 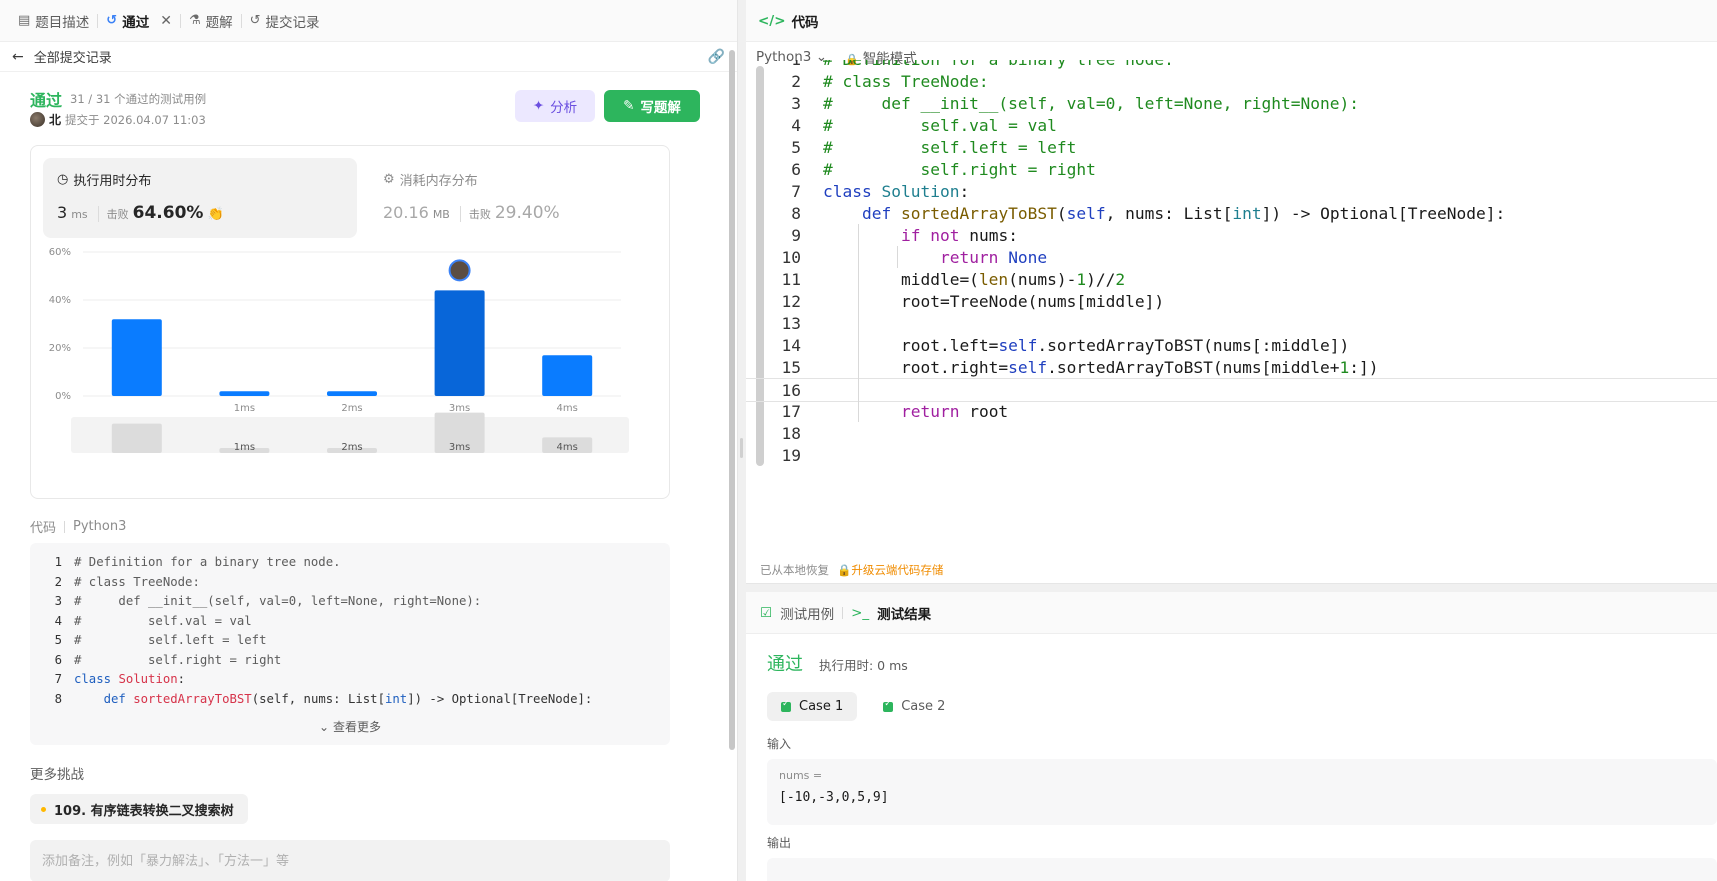 What do you see at coordinates (58, 620) in the screenshot?
I see `line-number: 4` at bounding box center [58, 620].